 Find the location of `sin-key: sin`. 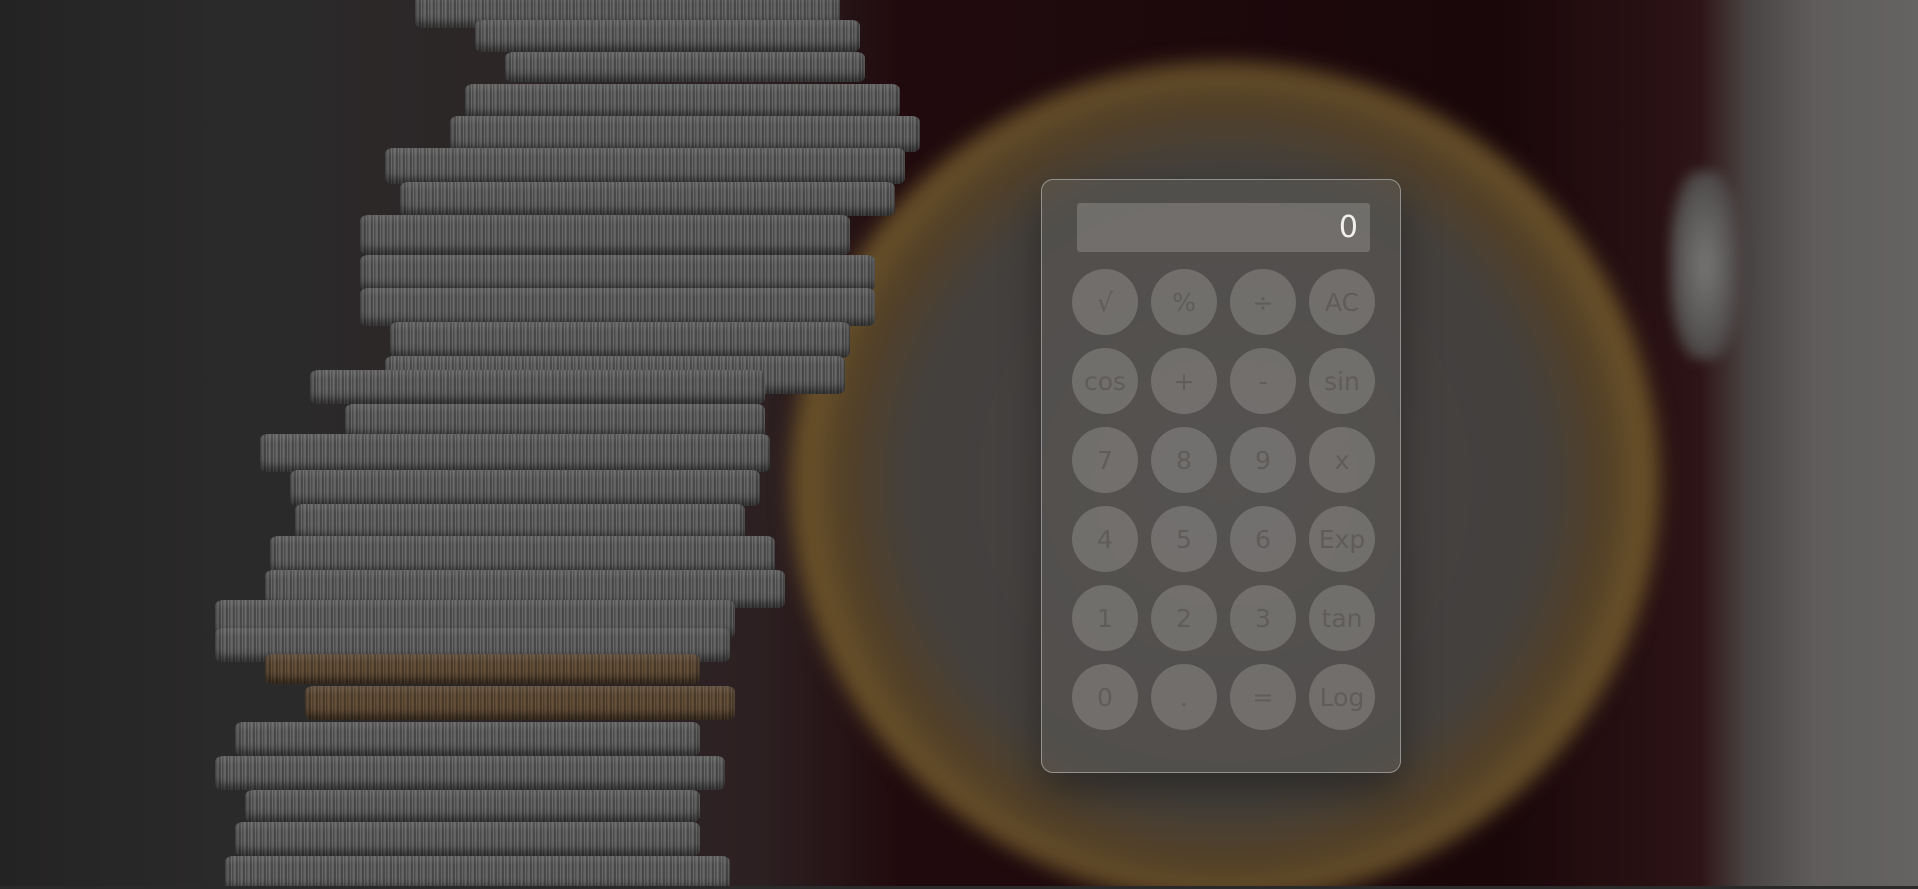

sin-key: sin is located at coordinates (1342, 381).